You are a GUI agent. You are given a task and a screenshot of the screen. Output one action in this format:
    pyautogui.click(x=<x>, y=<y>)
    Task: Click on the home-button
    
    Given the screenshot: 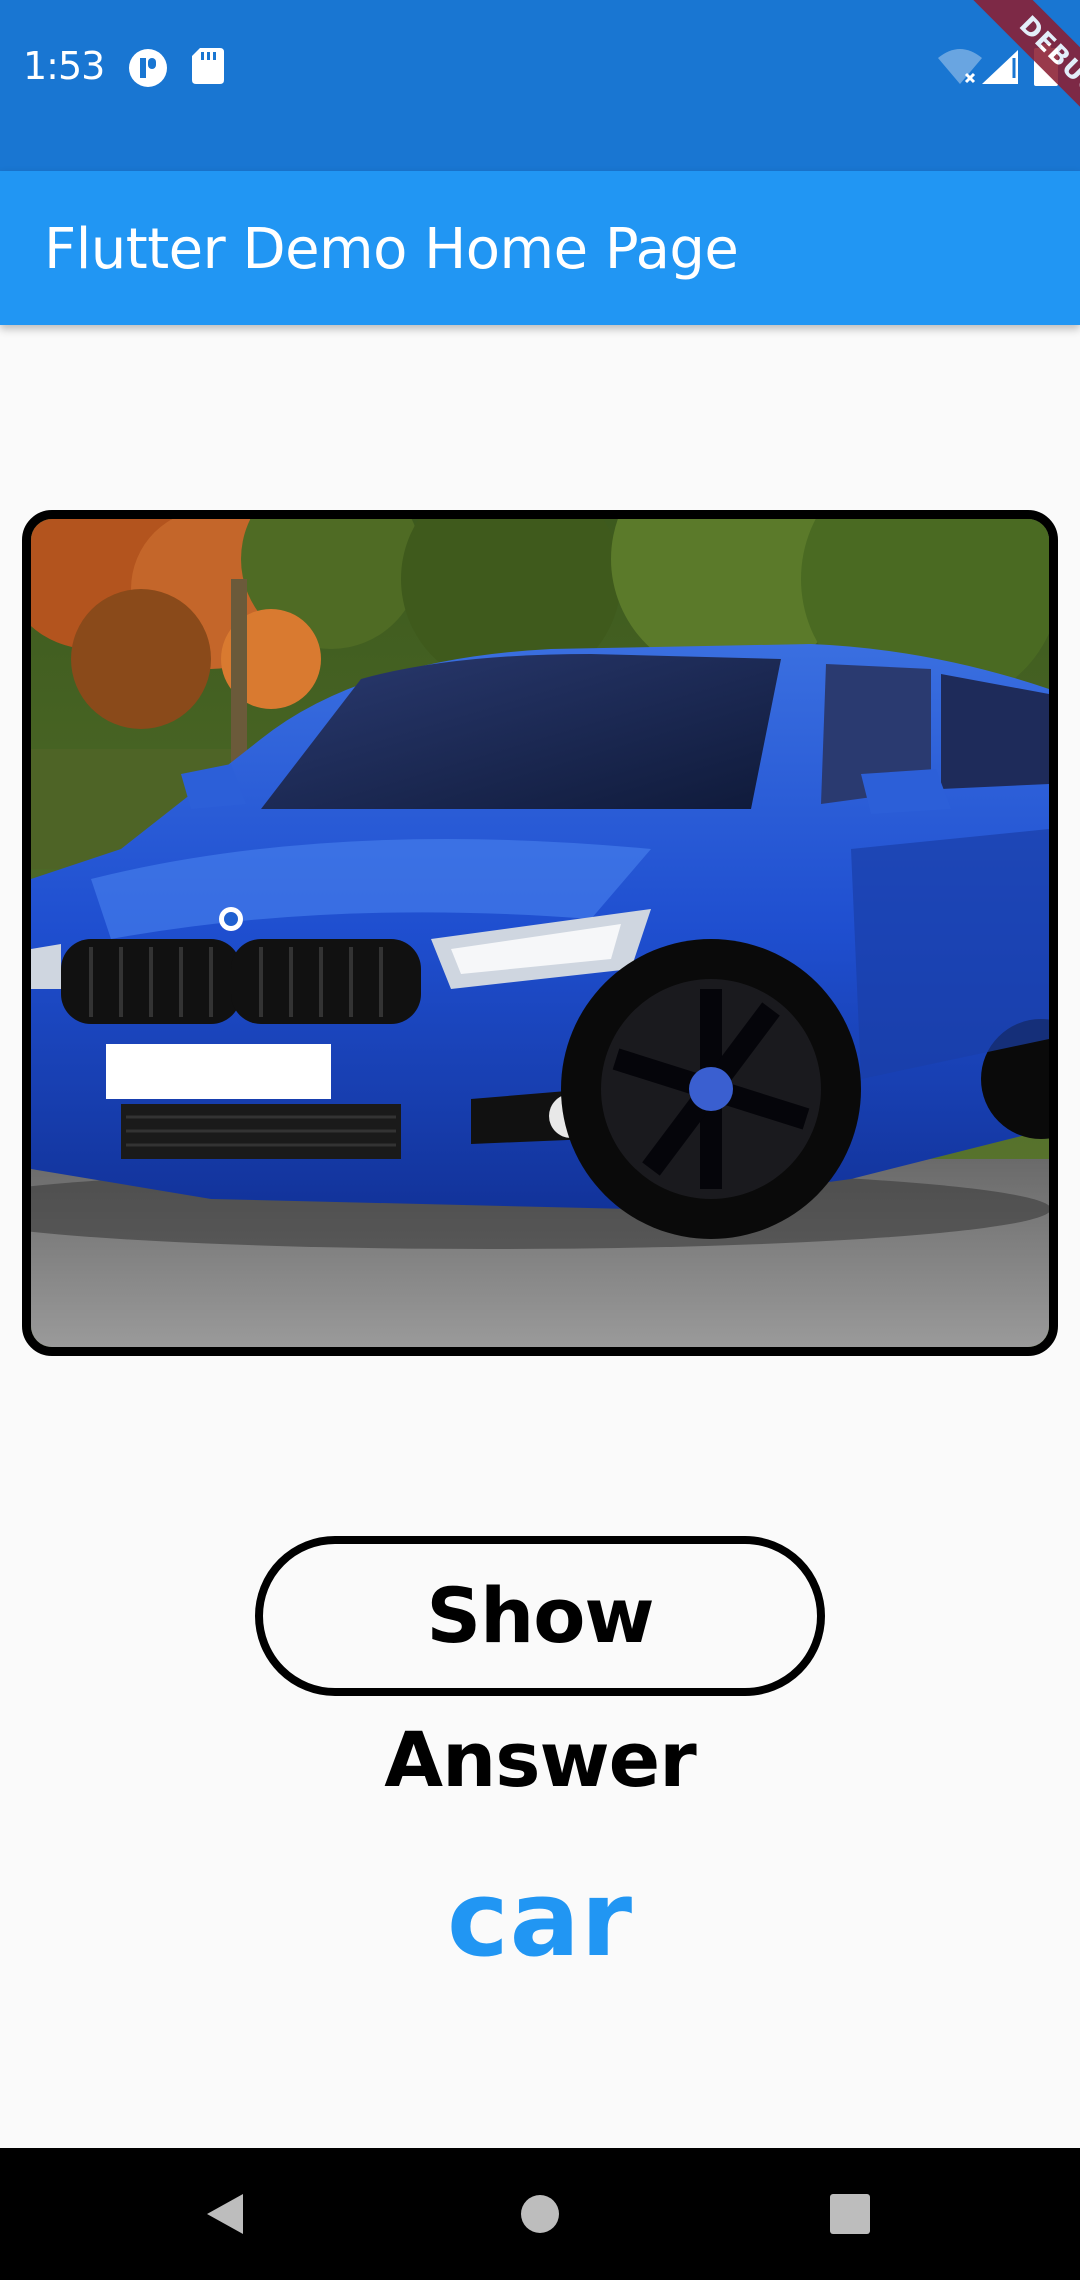 What is the action you would take?
    pyautogui.click(x=540, y=2214)
    